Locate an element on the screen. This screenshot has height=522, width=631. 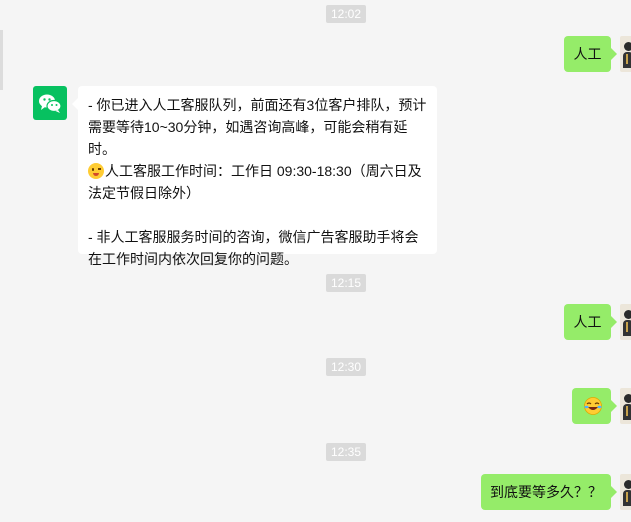
wechat-logo-icon is located at coordinates (50, 103).